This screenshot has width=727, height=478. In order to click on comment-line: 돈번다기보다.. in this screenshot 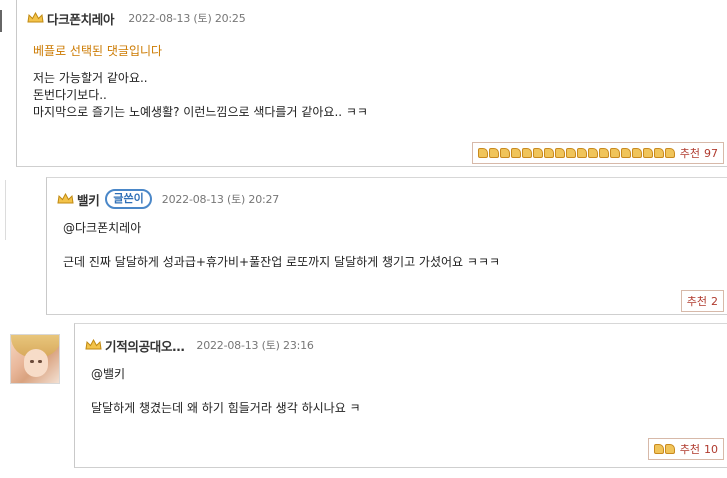, I will do `click(70, 95)`.